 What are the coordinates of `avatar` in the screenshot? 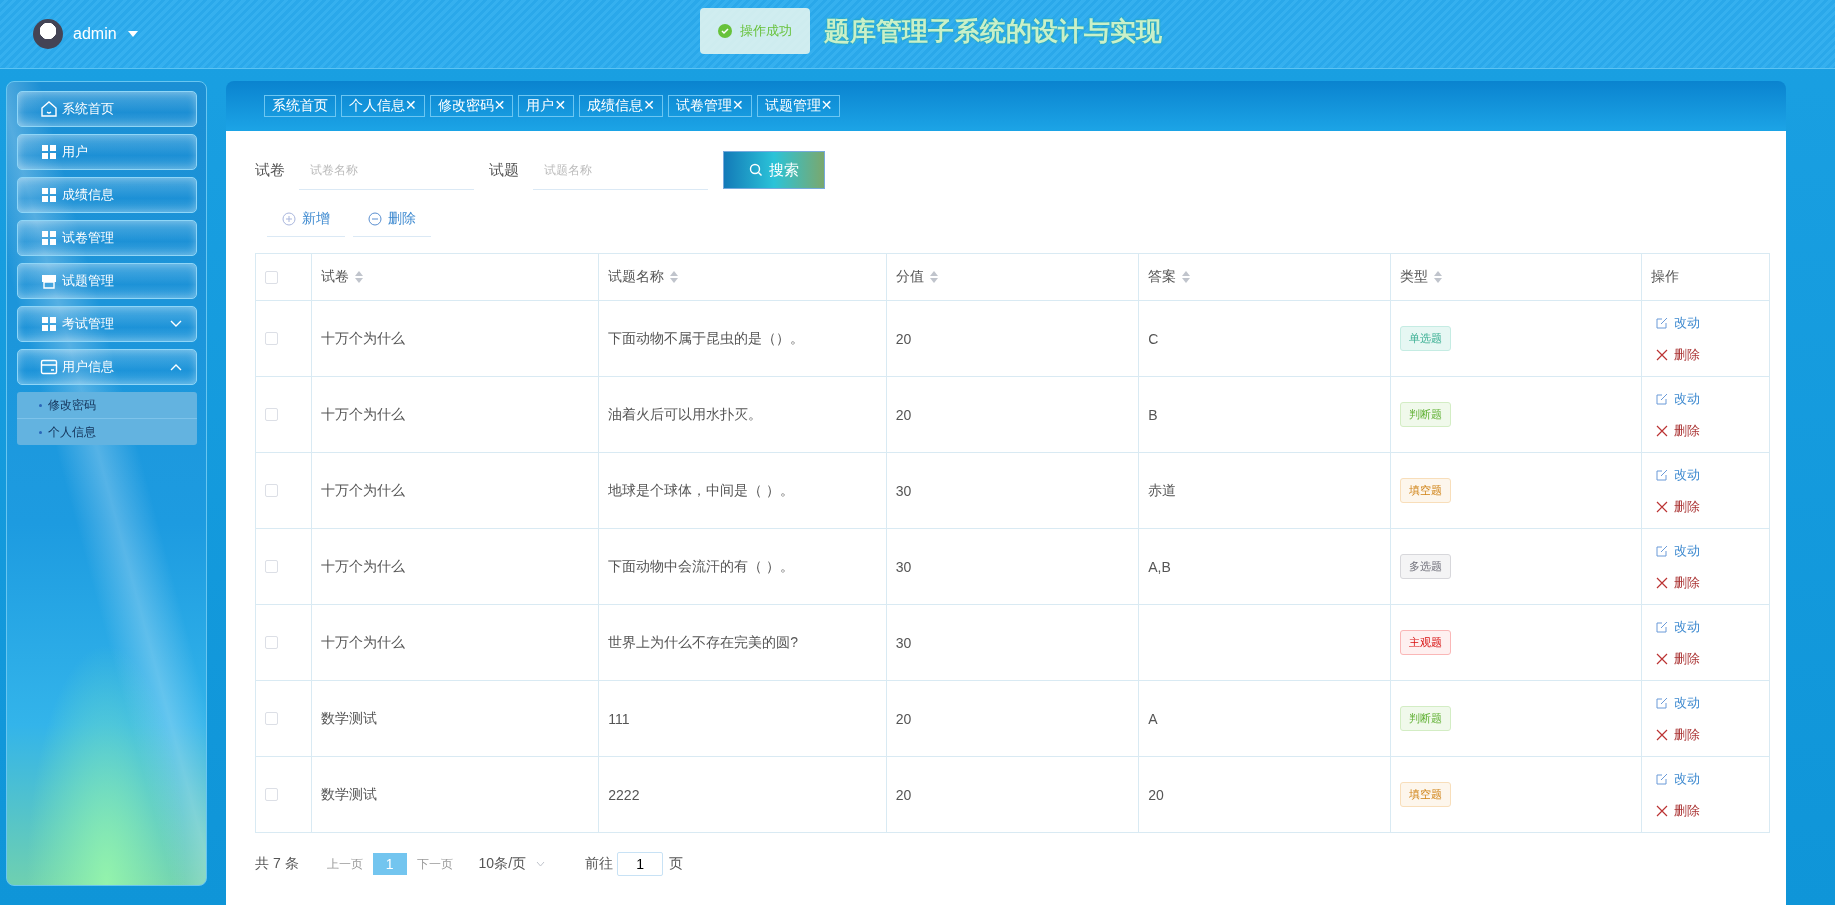 It's located at (48, 34).